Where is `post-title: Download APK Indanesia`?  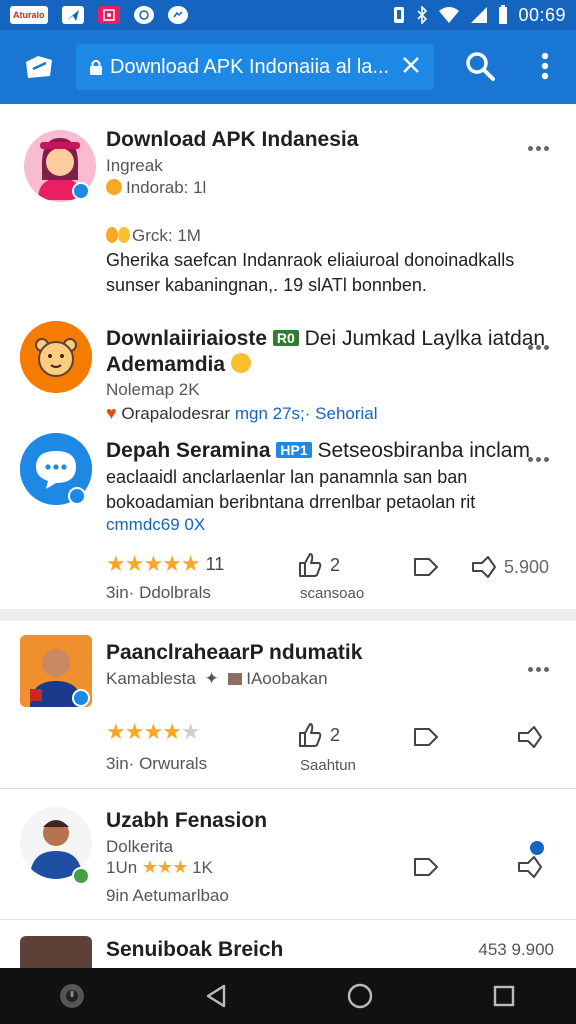 post-title: Download APK Indanesia is located at coordinates (232, 140).